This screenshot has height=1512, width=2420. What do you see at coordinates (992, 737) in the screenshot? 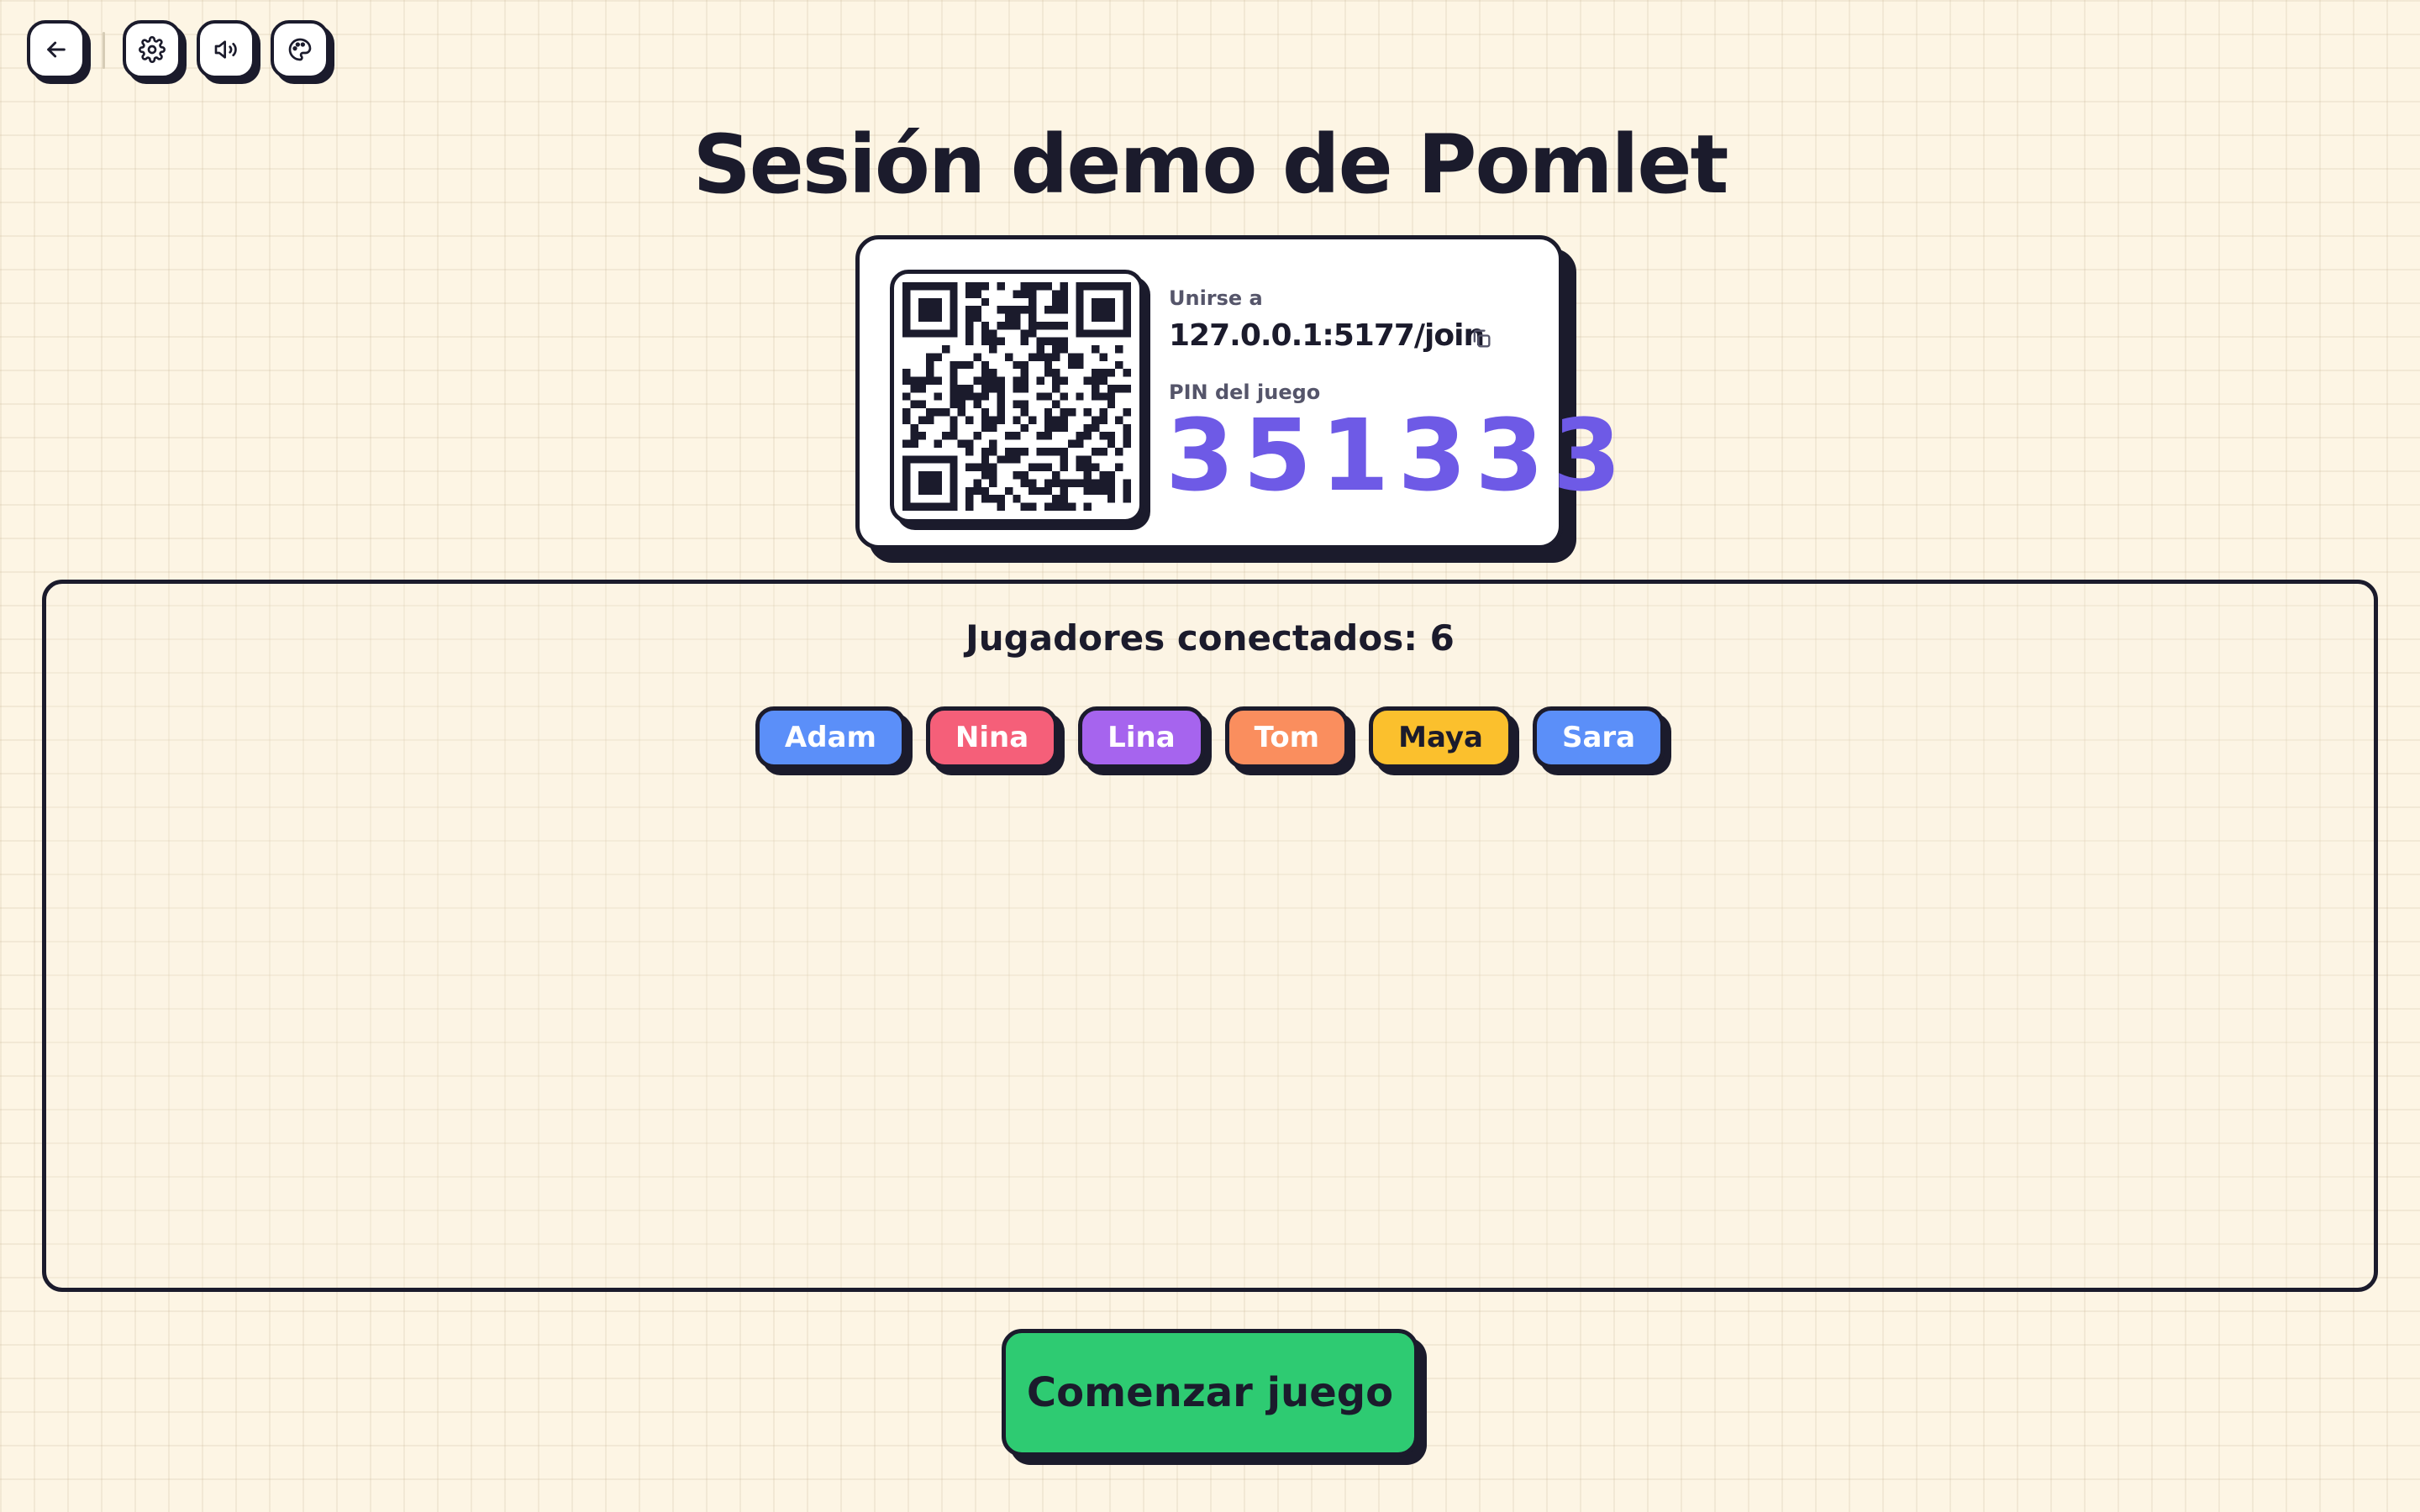
I see `player-chip: Nina` at bounding box center [992, 737].